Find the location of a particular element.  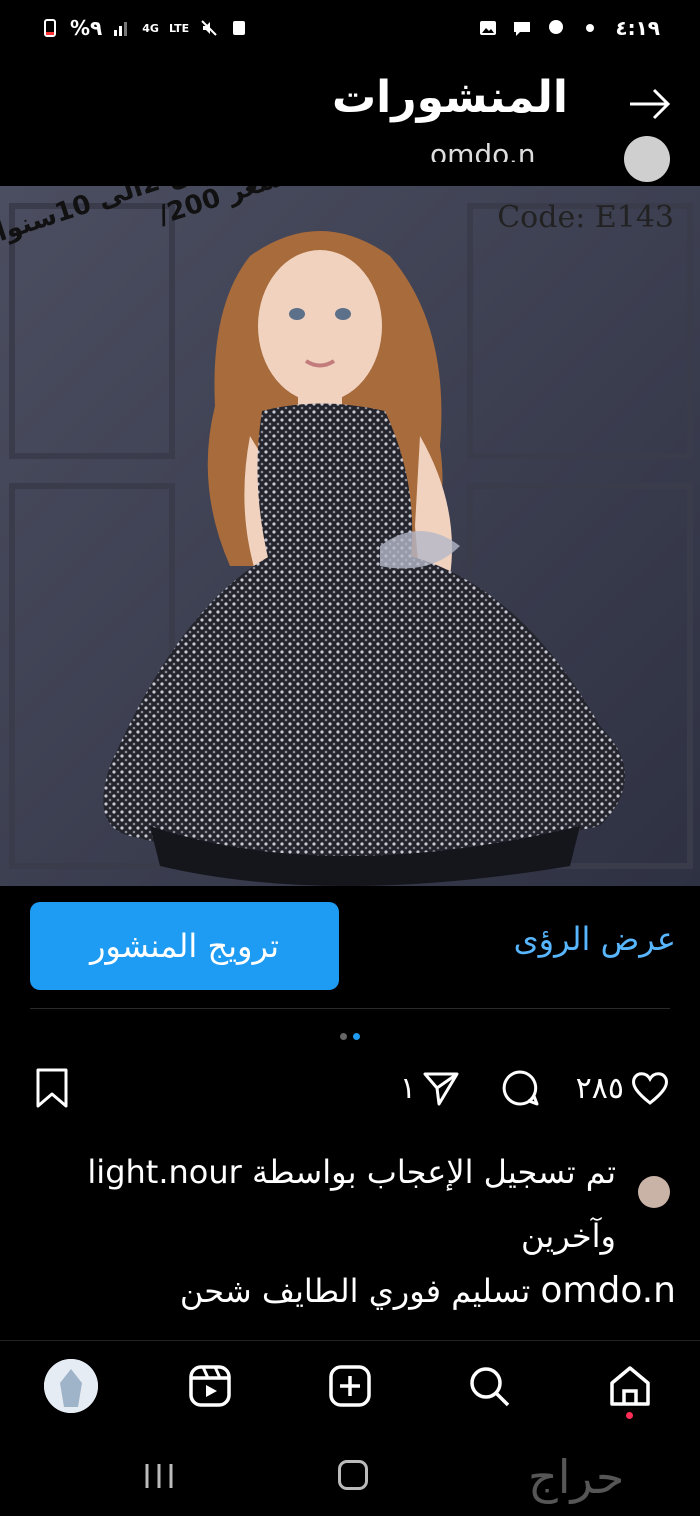

dot-icon is located at coordinates (590, 28).